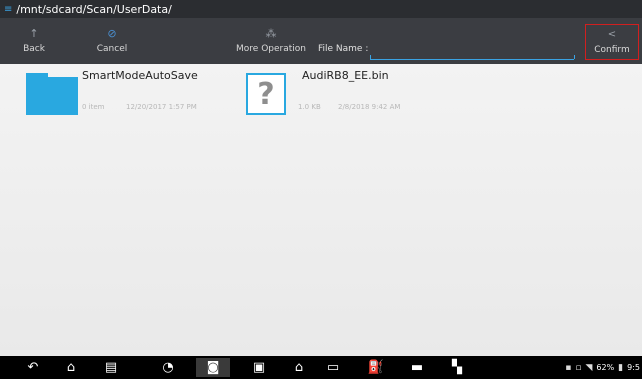 This screenshot has height=379, width=642. Describe the element at coordinates (299, 367) in the screenshot. I see `house-icon: ⌂` at that location.